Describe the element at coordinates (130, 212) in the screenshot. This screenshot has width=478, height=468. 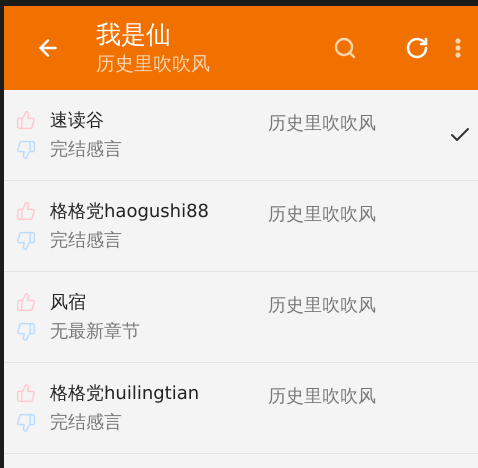
I see `source-name: 格格党haogushi88` at that location.